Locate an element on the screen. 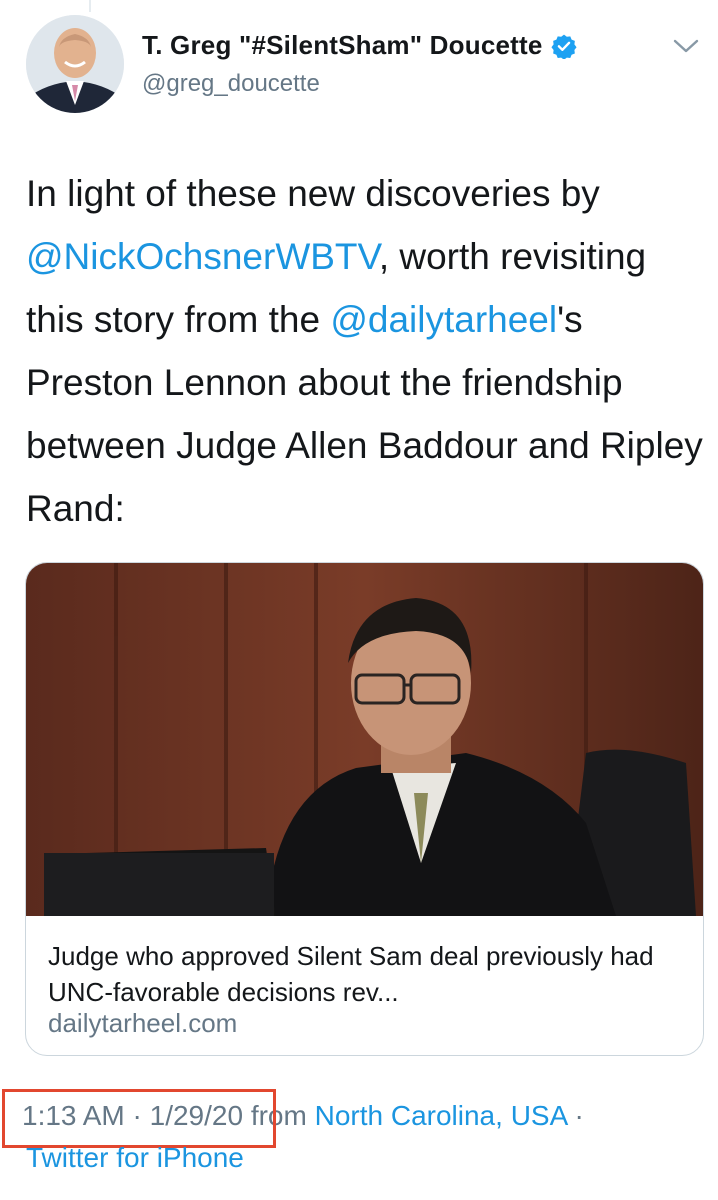 The image size is (718, 1200). caret-down-icon is located at coordinates (686, 46).